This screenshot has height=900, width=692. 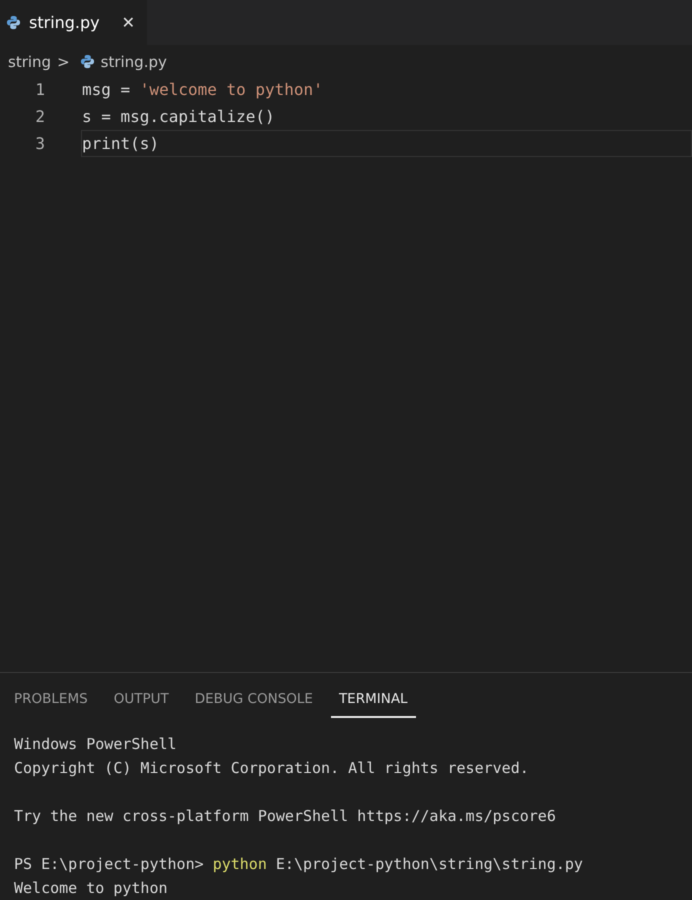 I want to click on line-number: 2, so click(x=40, y=116).